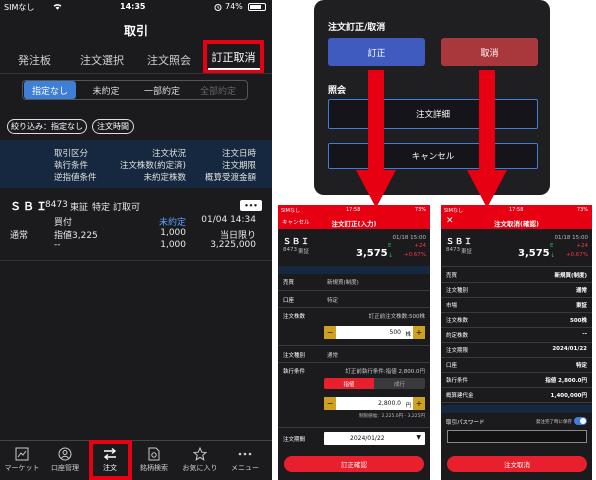 Image resolution: width=596 pixels, height=480 pixels. What do you see at coordinates (234, 6) in the screenshot?
I see `battery-label: 74%` at bounding box center [234, 6].